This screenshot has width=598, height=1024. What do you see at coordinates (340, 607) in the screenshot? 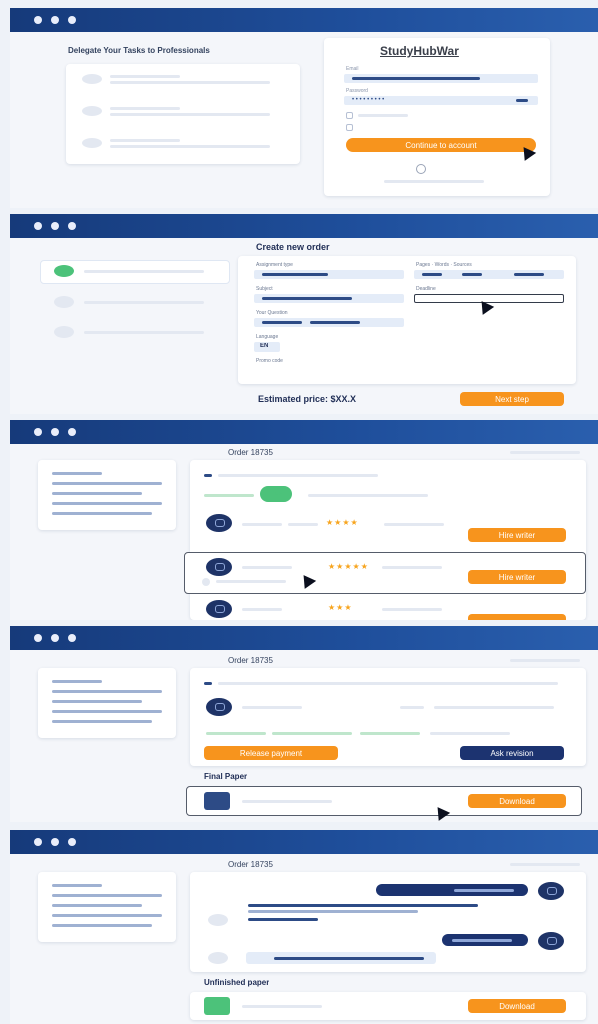
I see `rating-stars: ★★★` at bounding box center [340, 607].